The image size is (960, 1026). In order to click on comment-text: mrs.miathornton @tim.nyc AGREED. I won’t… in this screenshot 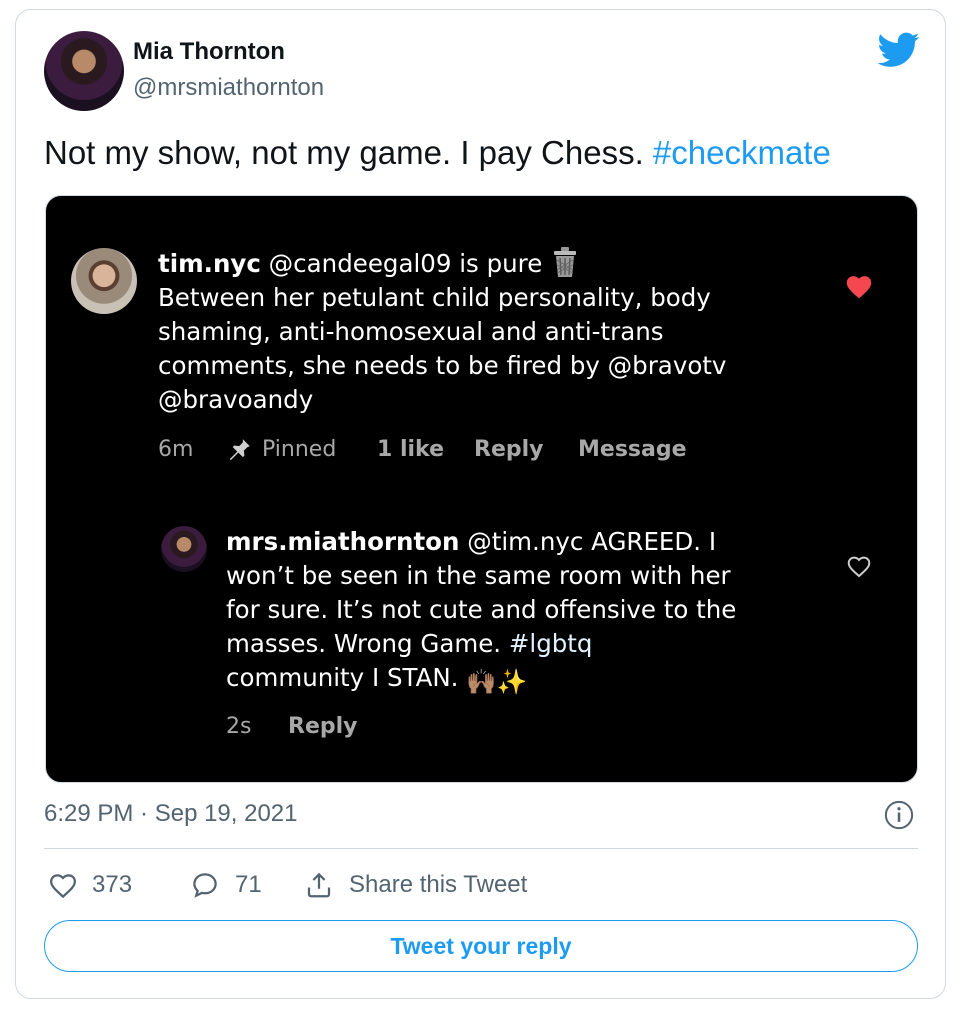, I will do `click(481, 612)`.